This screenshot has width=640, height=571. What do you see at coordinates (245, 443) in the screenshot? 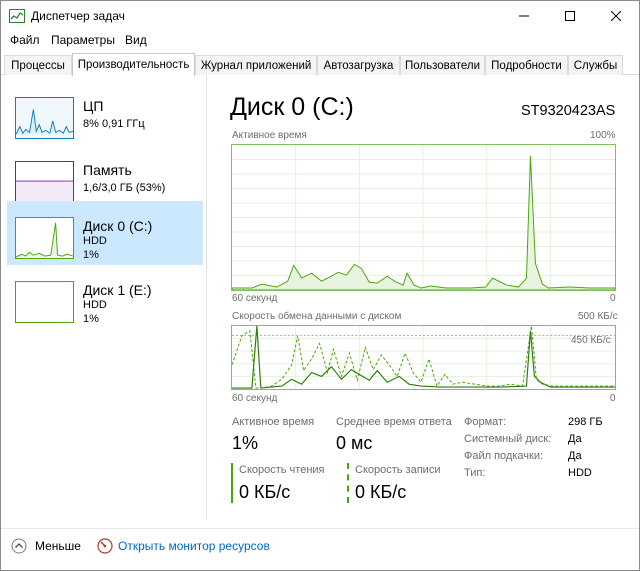
I see `active-time-stat-value: 1%` at bounding box center [245, 443].